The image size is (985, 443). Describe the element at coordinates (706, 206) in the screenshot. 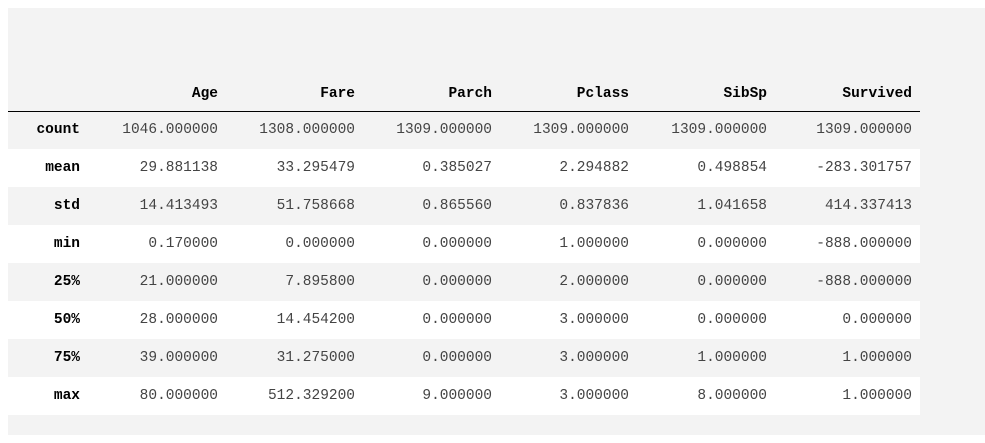

I see `table-cell: 1.041658` at that location.